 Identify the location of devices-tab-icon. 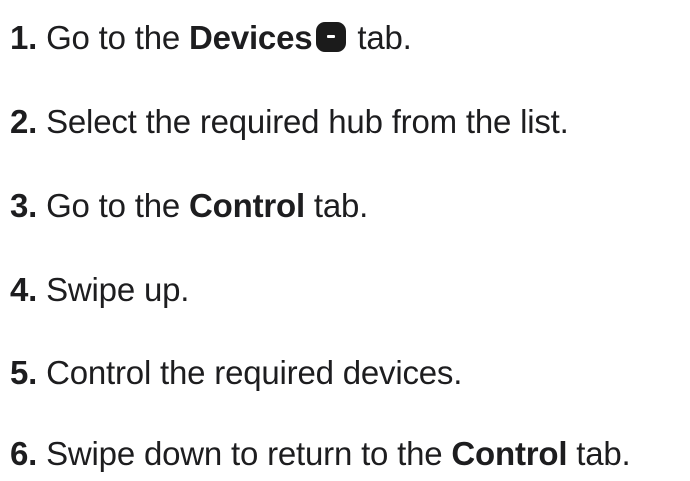
(331, 37).